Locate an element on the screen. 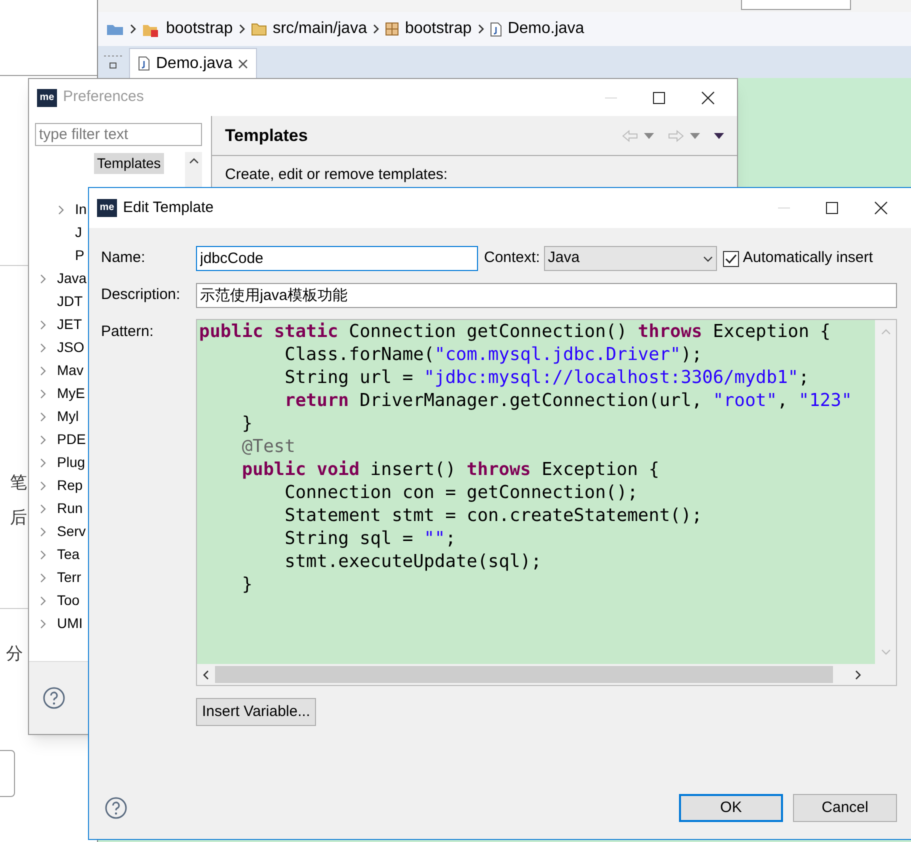  field-label: Pattern: is located at coordinates (128, 332).